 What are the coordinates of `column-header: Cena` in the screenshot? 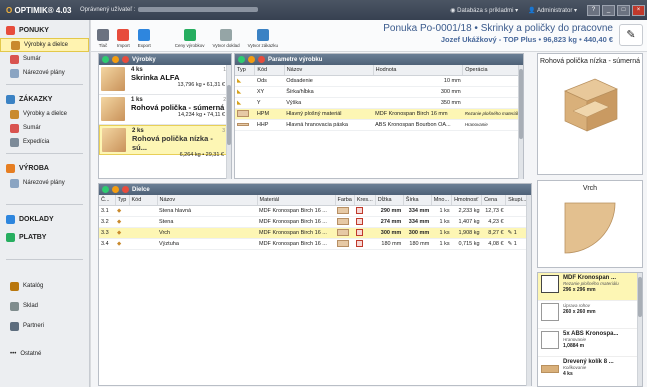 It's located at (494, 200).